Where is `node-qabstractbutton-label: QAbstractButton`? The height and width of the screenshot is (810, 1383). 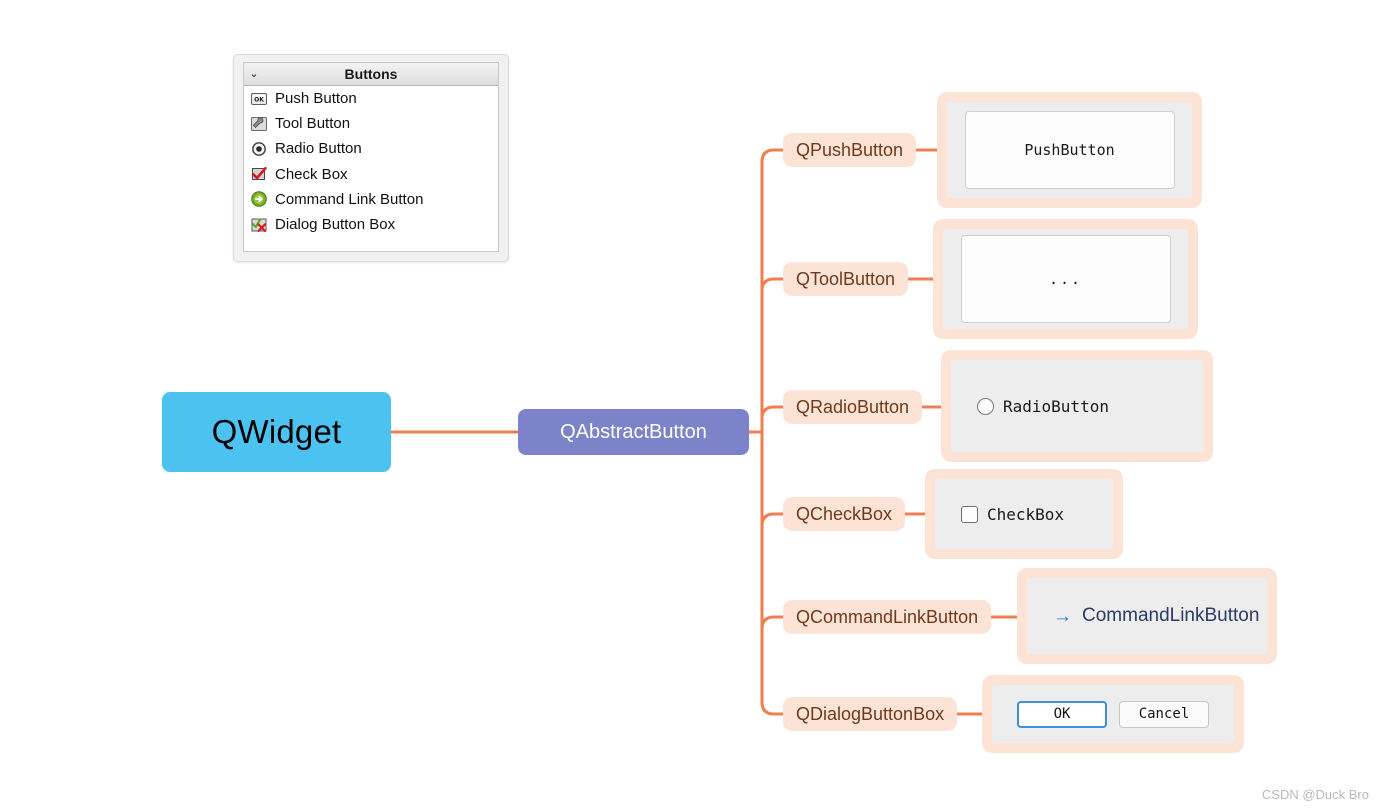
node-qabstractbutton-label: QAbstractButton is located at coordinates (633, 431).